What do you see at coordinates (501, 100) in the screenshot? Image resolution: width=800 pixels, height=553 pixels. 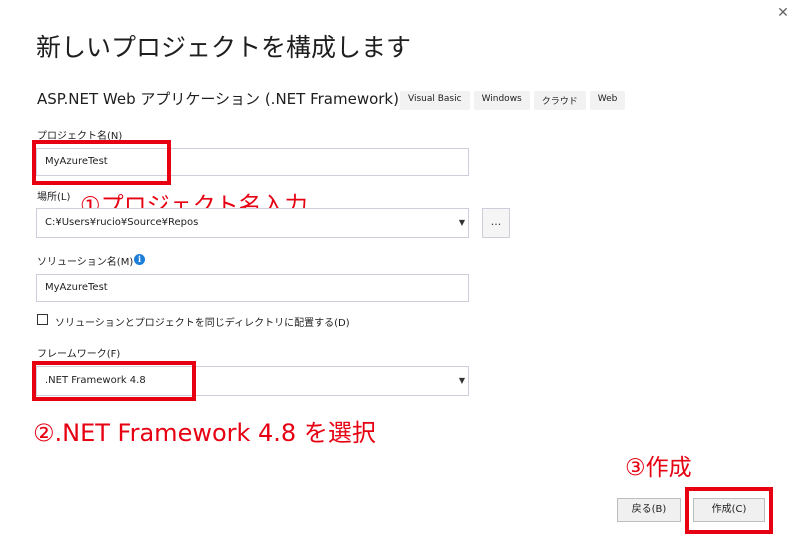 I see `tag-windows: Windows` at bounding box center [501, 100].